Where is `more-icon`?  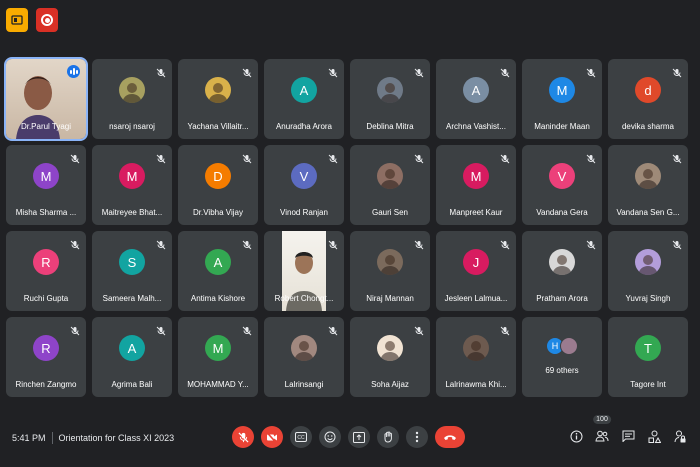
more-icon is located at coordinates (417, 437).